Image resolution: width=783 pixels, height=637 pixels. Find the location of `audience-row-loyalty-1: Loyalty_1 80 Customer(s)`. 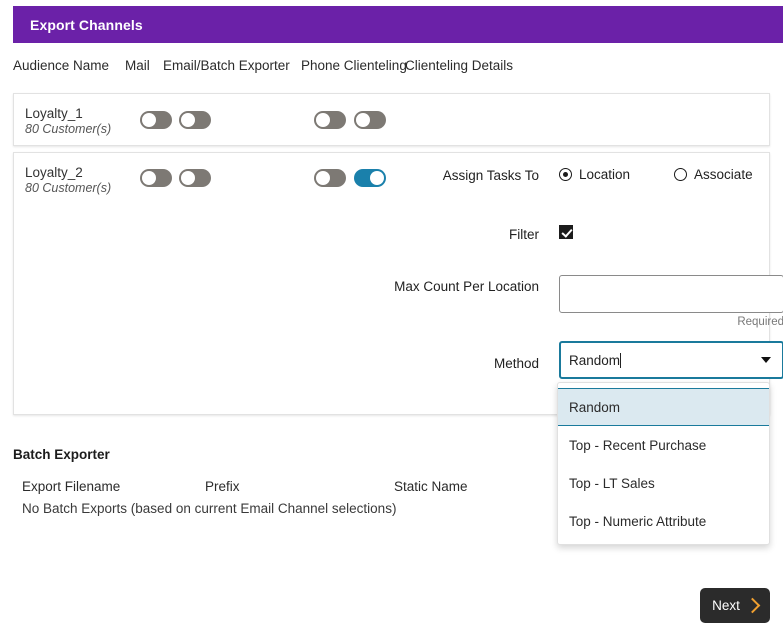

audience-row-loyalty-1: Loyalty_1 80 Customer(s) is located at coordinates (391, 119).